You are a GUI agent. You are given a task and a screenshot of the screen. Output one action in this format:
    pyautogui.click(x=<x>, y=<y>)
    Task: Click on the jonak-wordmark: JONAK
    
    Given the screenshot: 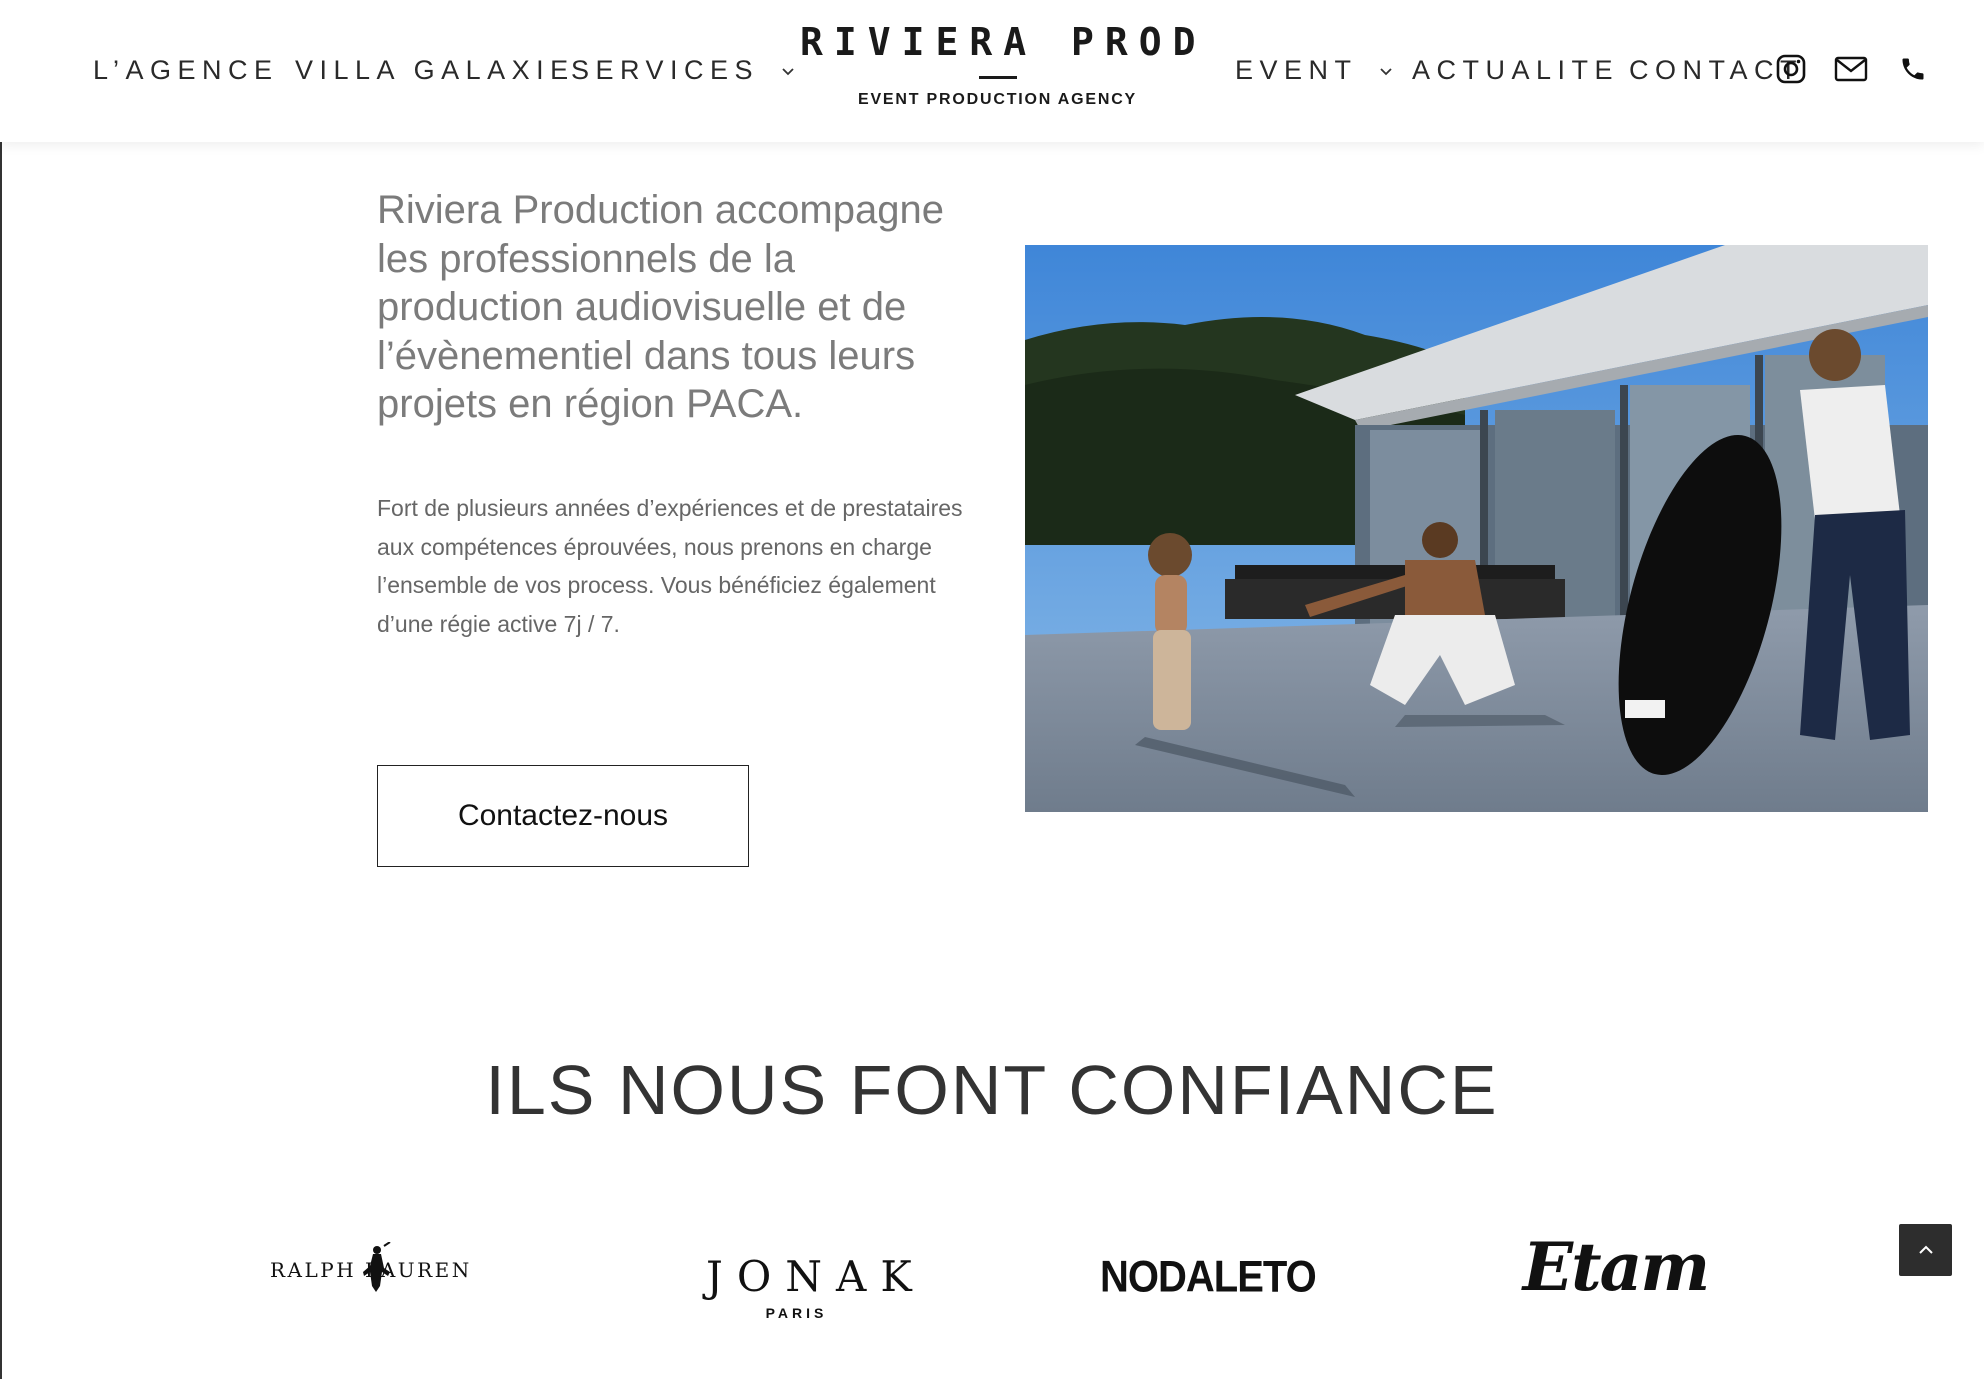 What is the action you would take?
    pyautogui.click(x=816, y=1276)
    